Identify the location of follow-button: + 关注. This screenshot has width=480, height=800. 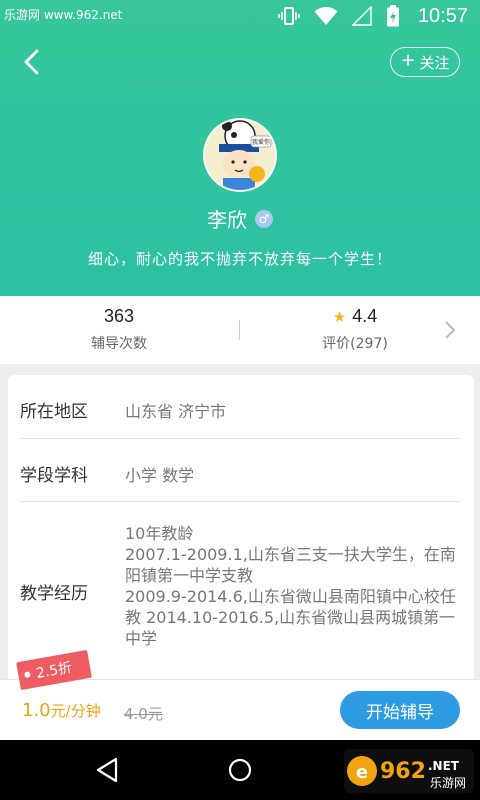
(425, 62).